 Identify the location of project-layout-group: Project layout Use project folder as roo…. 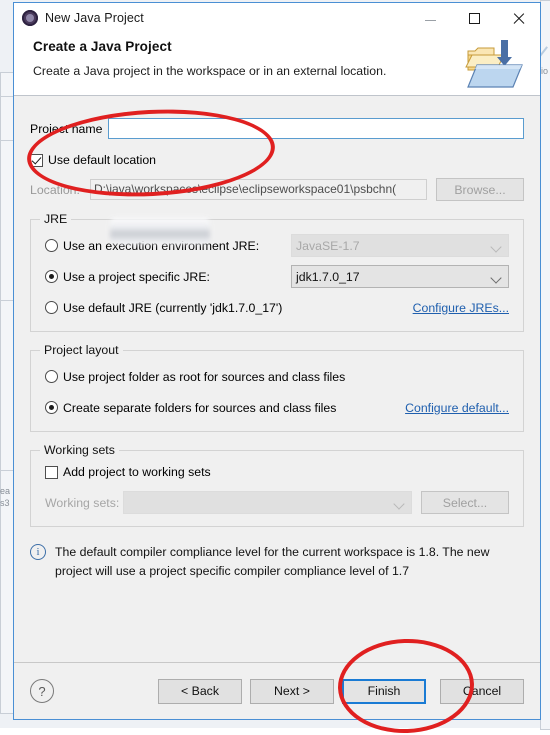
(277, 387).